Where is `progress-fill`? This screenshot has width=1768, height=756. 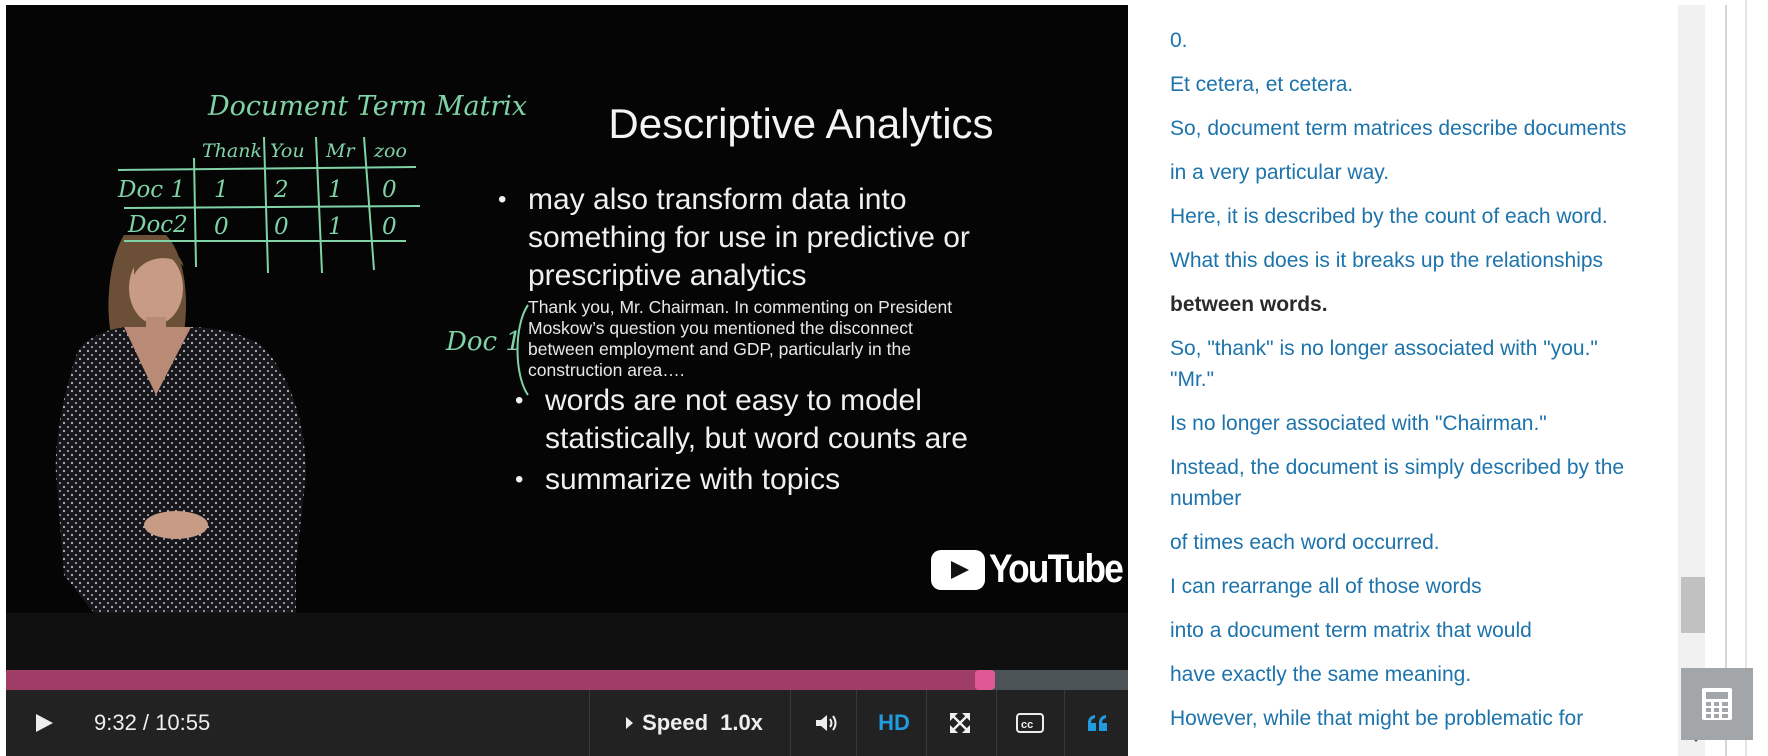 progress-fill is located at coordinates (495, 680).